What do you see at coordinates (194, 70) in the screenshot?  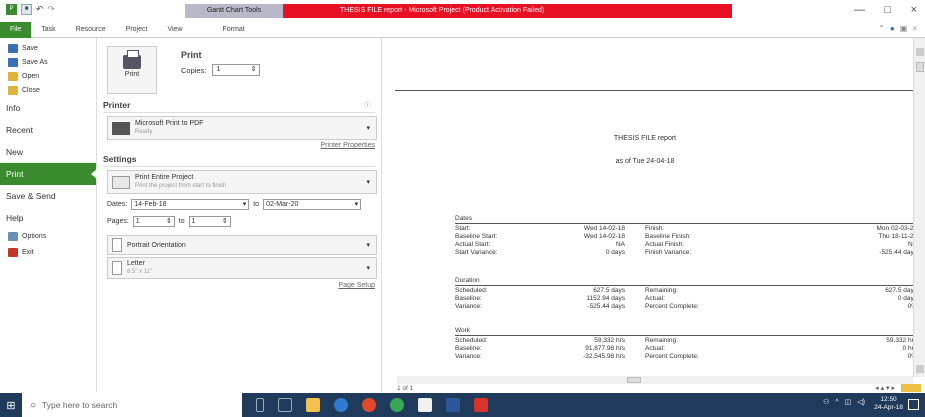 I see `copies-label: Copies:` at bounding box center [194, 70].